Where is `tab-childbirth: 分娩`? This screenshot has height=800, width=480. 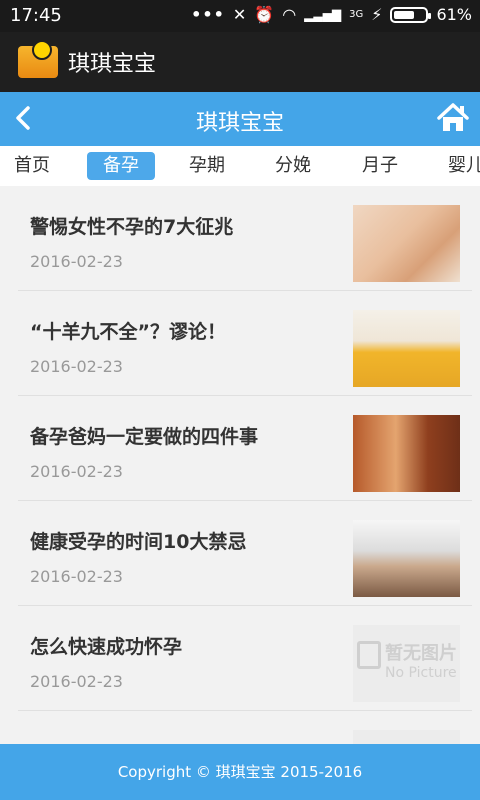 tab-childbirth: 分娩 is located at coordinates (293, 166).